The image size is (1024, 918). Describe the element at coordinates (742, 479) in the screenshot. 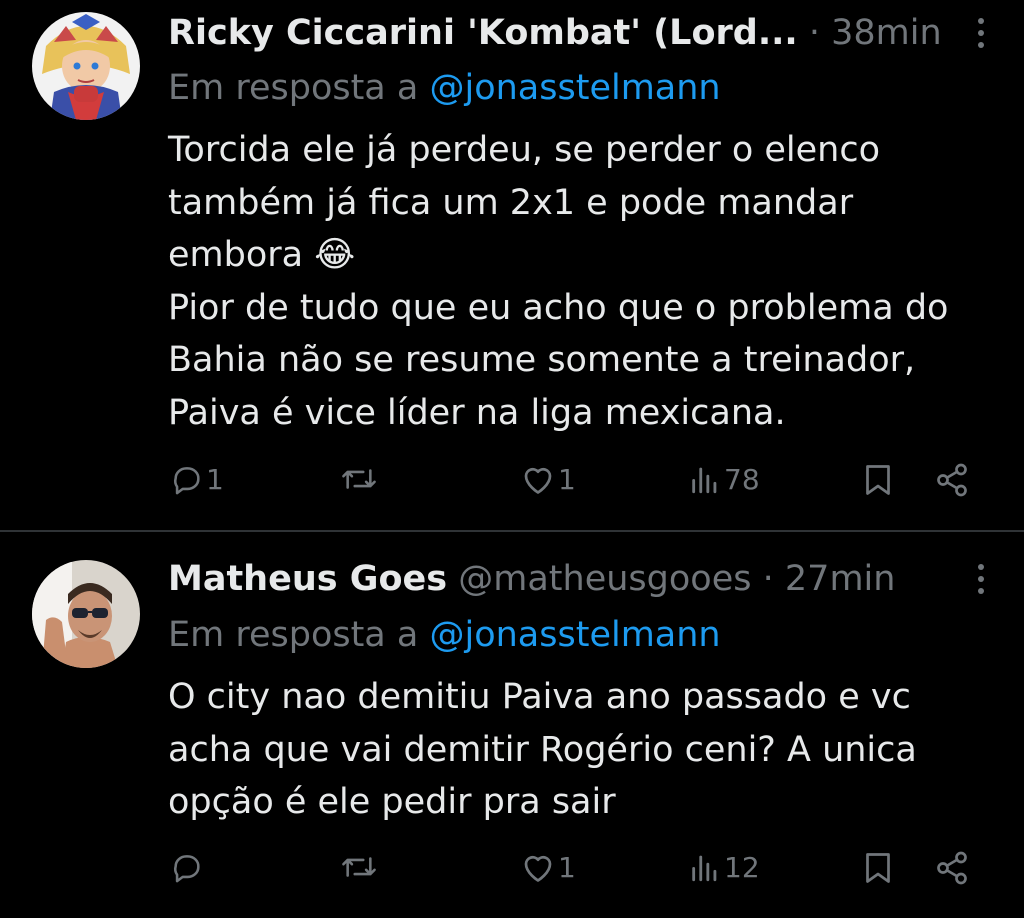

I see `view-count: 78` at that location.